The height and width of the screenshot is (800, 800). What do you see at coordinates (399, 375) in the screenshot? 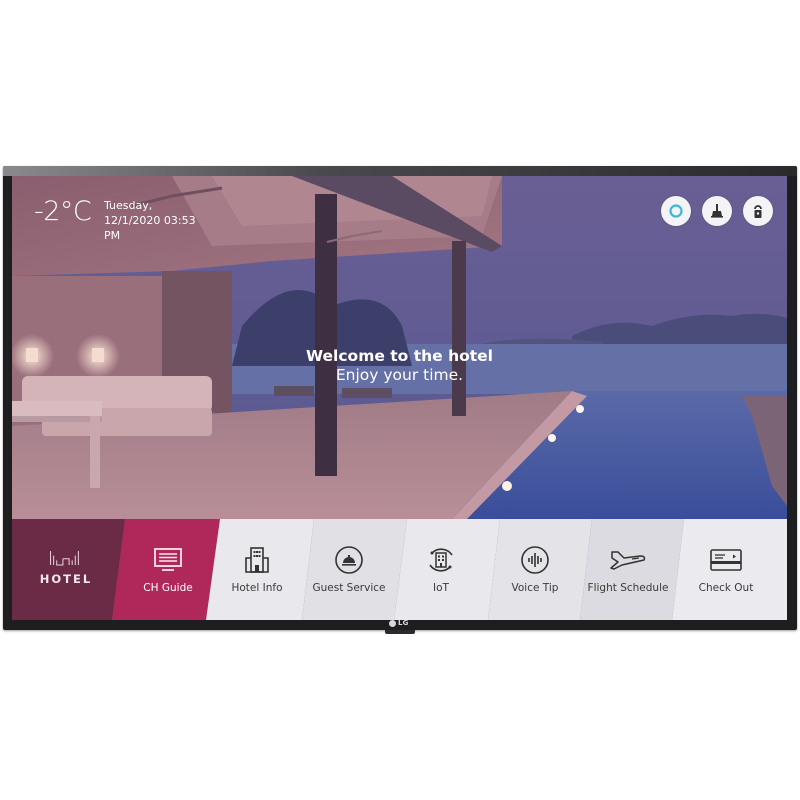
I see `welcome-subtitle: Enjoy your time.` at bounding box center [399, 375].